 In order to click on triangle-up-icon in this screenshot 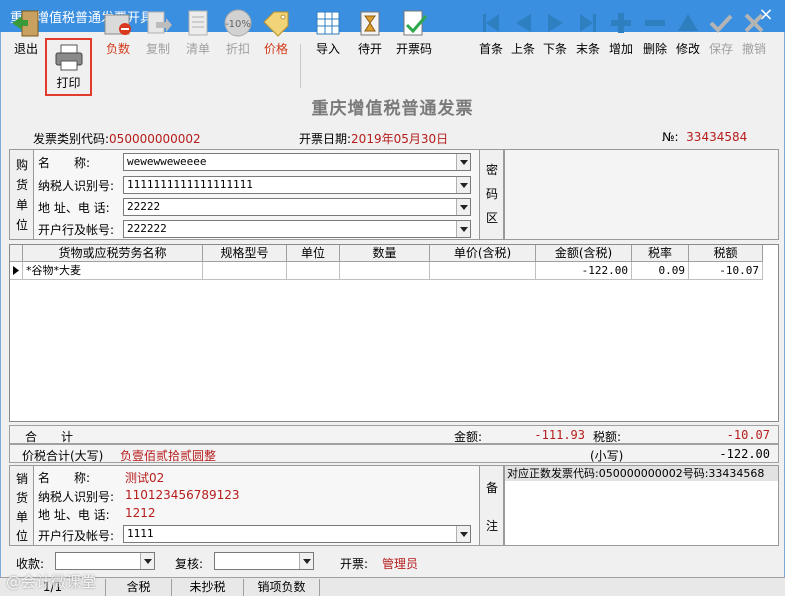, I will do `click(688, 22)`.